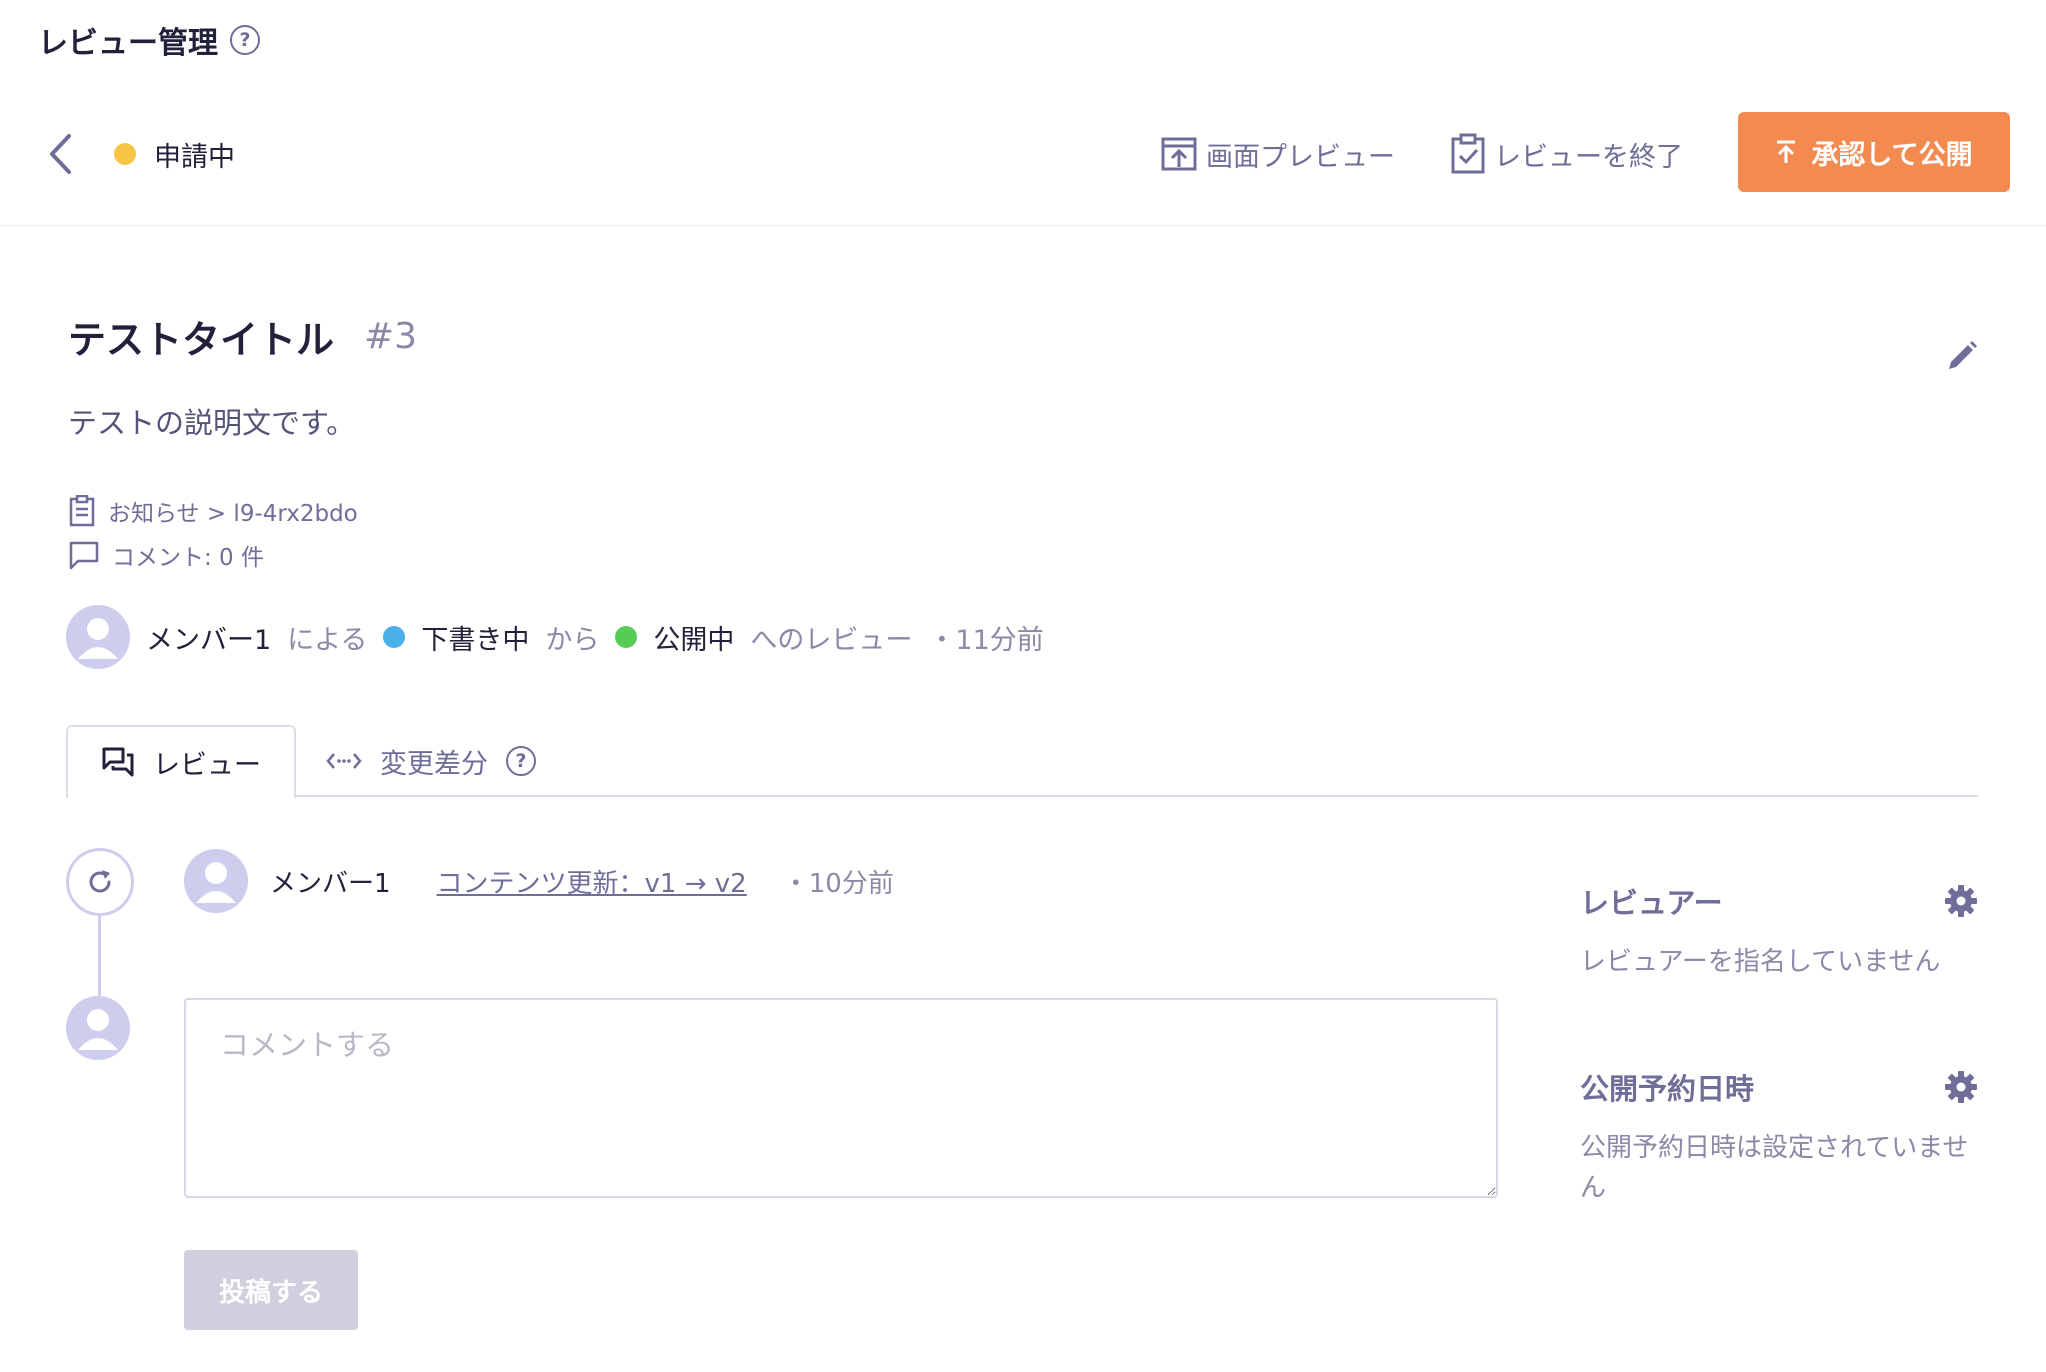 The height and width of the screenshot is (1372, 2046). I want to click on back-button, so click(60, 154).